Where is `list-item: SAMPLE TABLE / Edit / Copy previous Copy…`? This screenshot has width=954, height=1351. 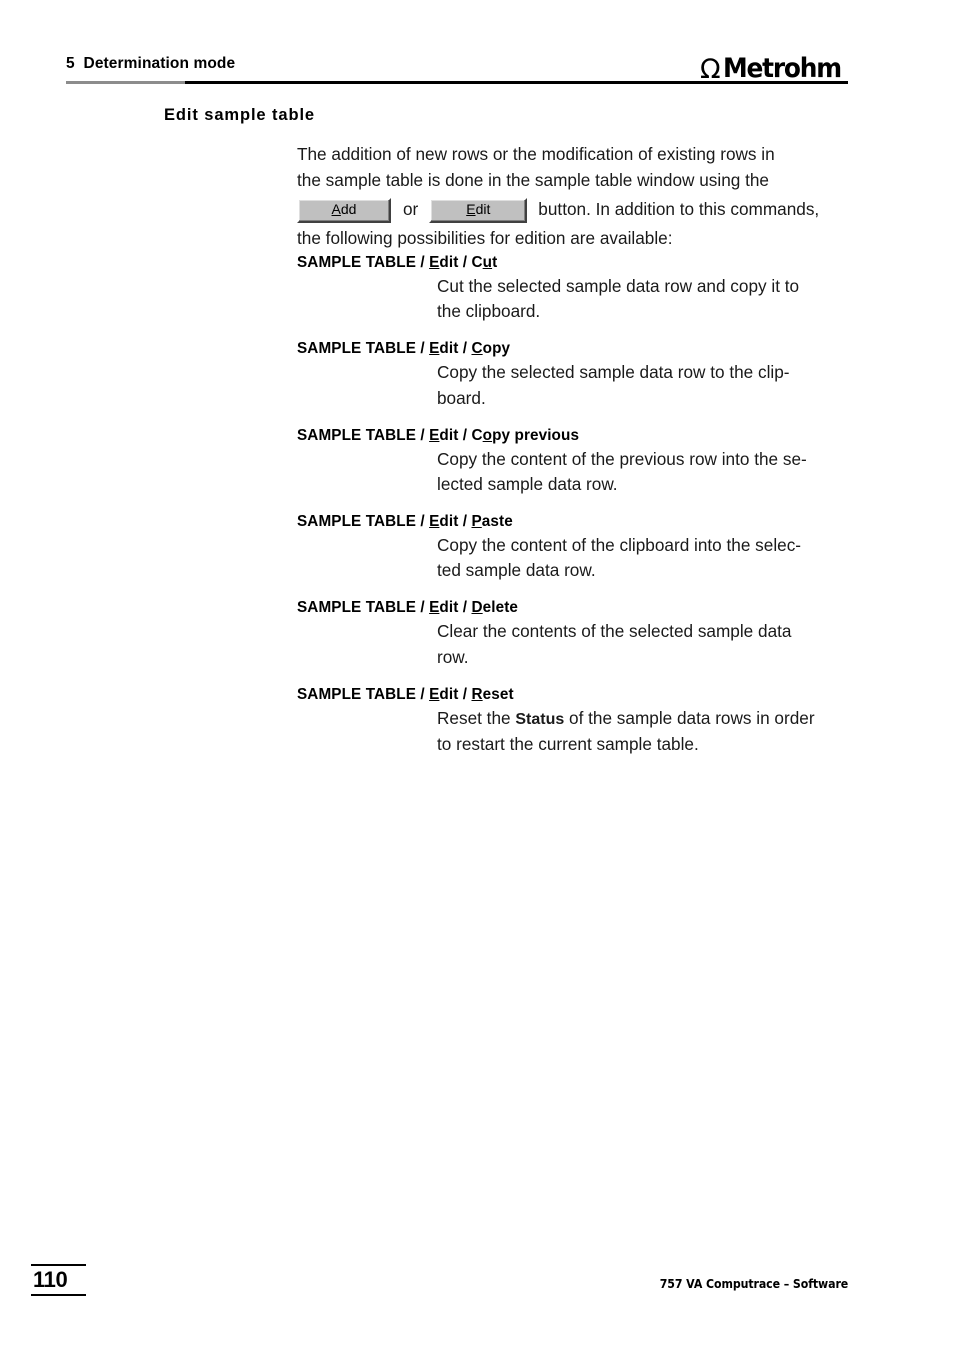 list-item: SAMPLE TABLE / Edit / Copy previous Copy… is located at coordinates (572, 461).